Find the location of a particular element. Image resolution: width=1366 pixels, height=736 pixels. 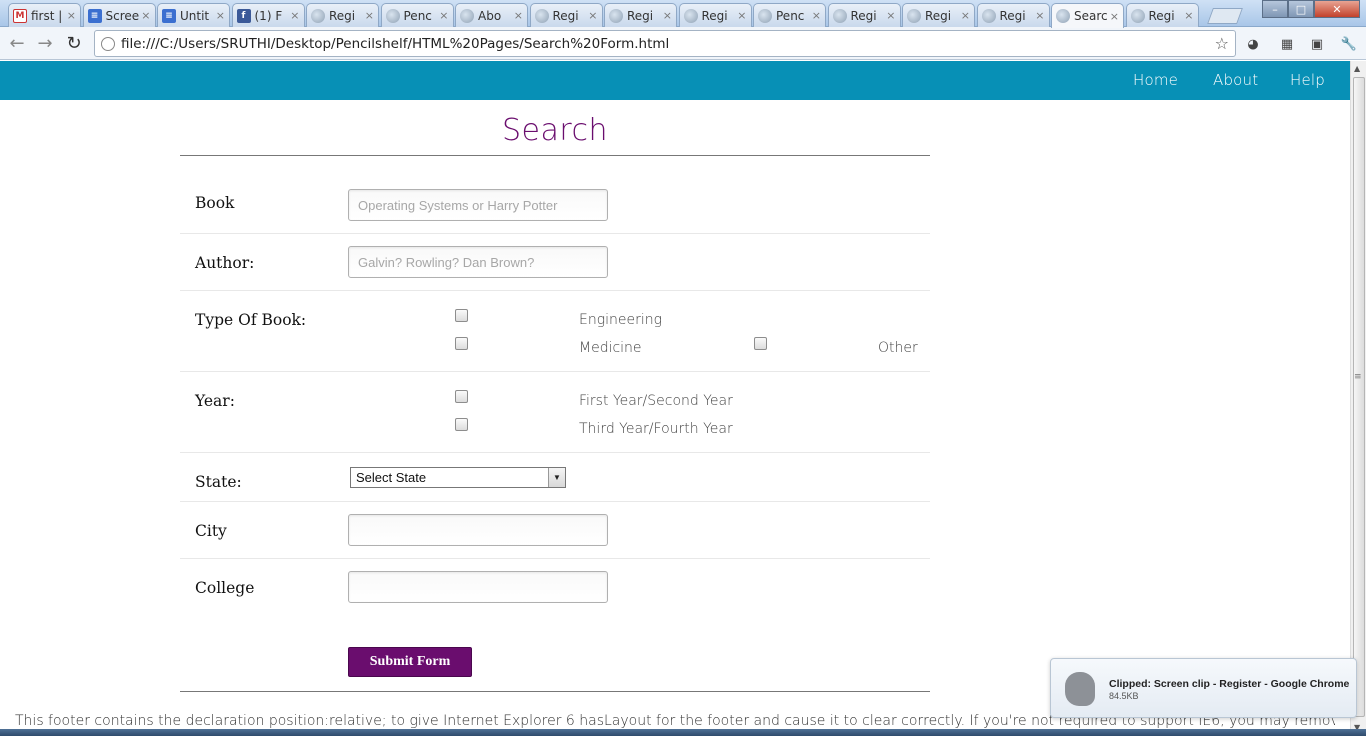

browser-tab: Searc × is located at coordinates (1087, 15).